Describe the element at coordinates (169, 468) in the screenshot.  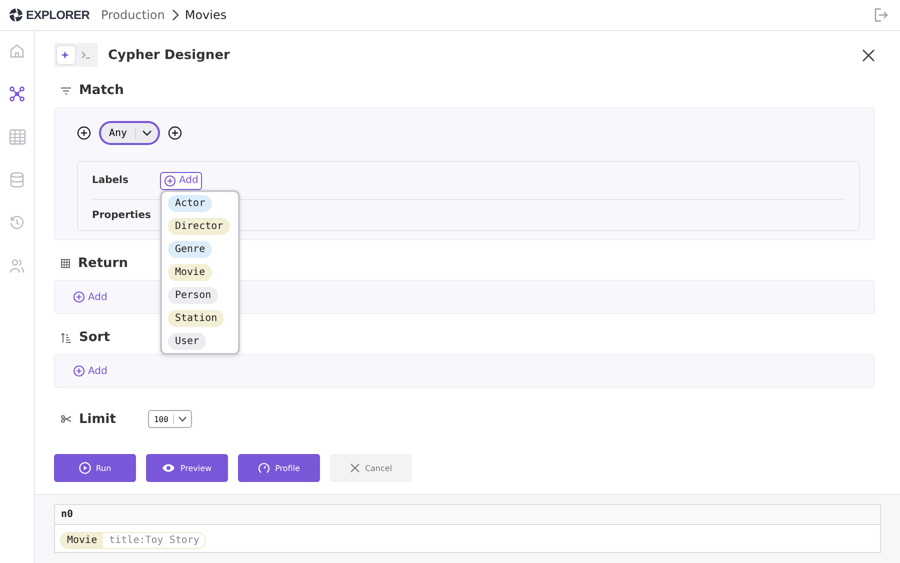
I see `eye-icon` at that location.